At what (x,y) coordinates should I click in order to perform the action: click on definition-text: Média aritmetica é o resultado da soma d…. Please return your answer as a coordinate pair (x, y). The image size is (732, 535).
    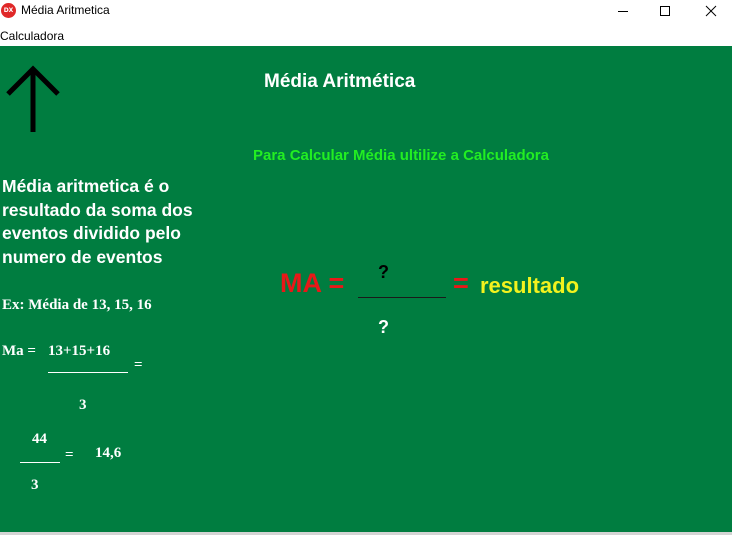
    Looking at the image, I should click on (97, 221).